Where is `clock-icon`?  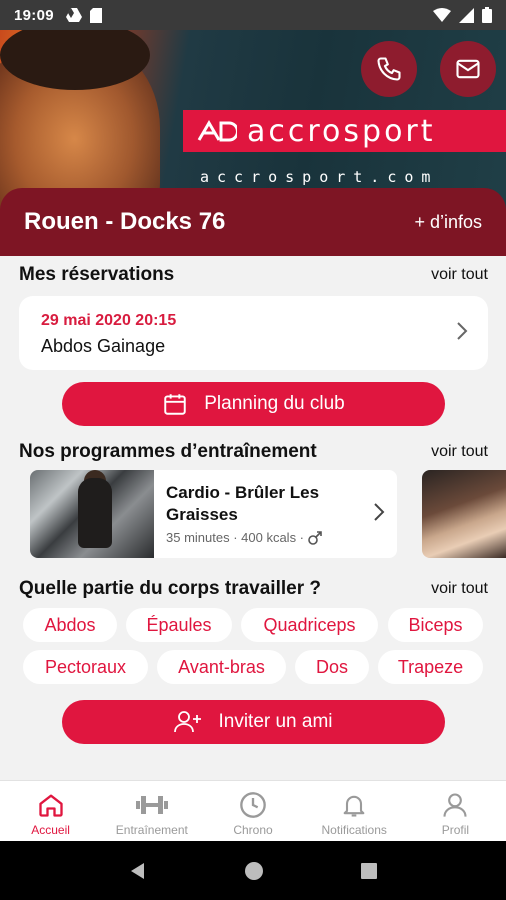 clock-icon is located at coordinates (253, 805).